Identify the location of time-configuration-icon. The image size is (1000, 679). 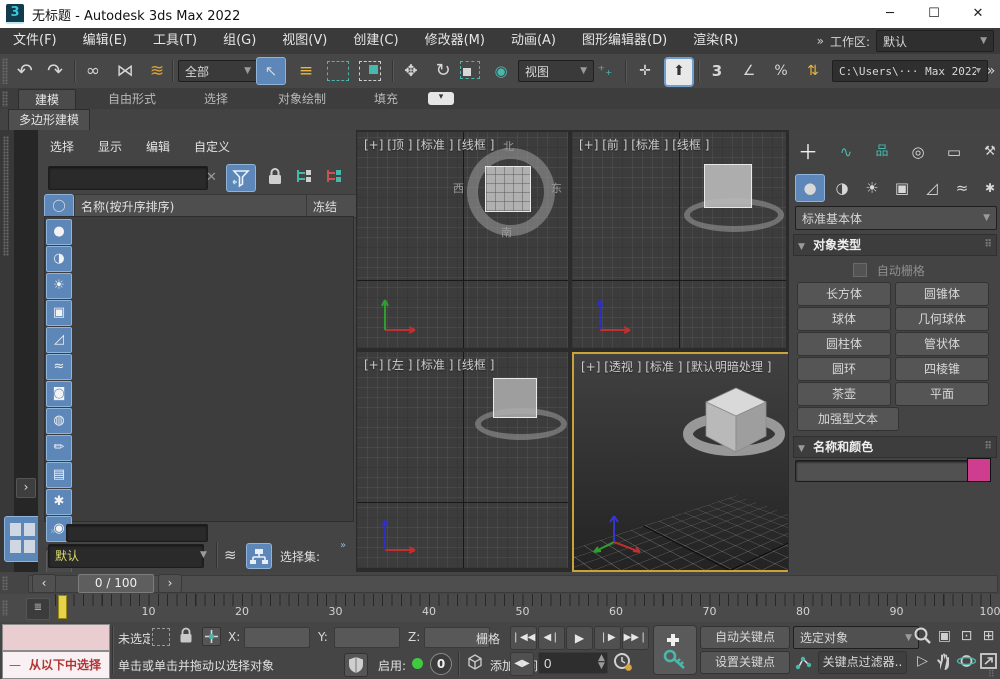
(623, 662).